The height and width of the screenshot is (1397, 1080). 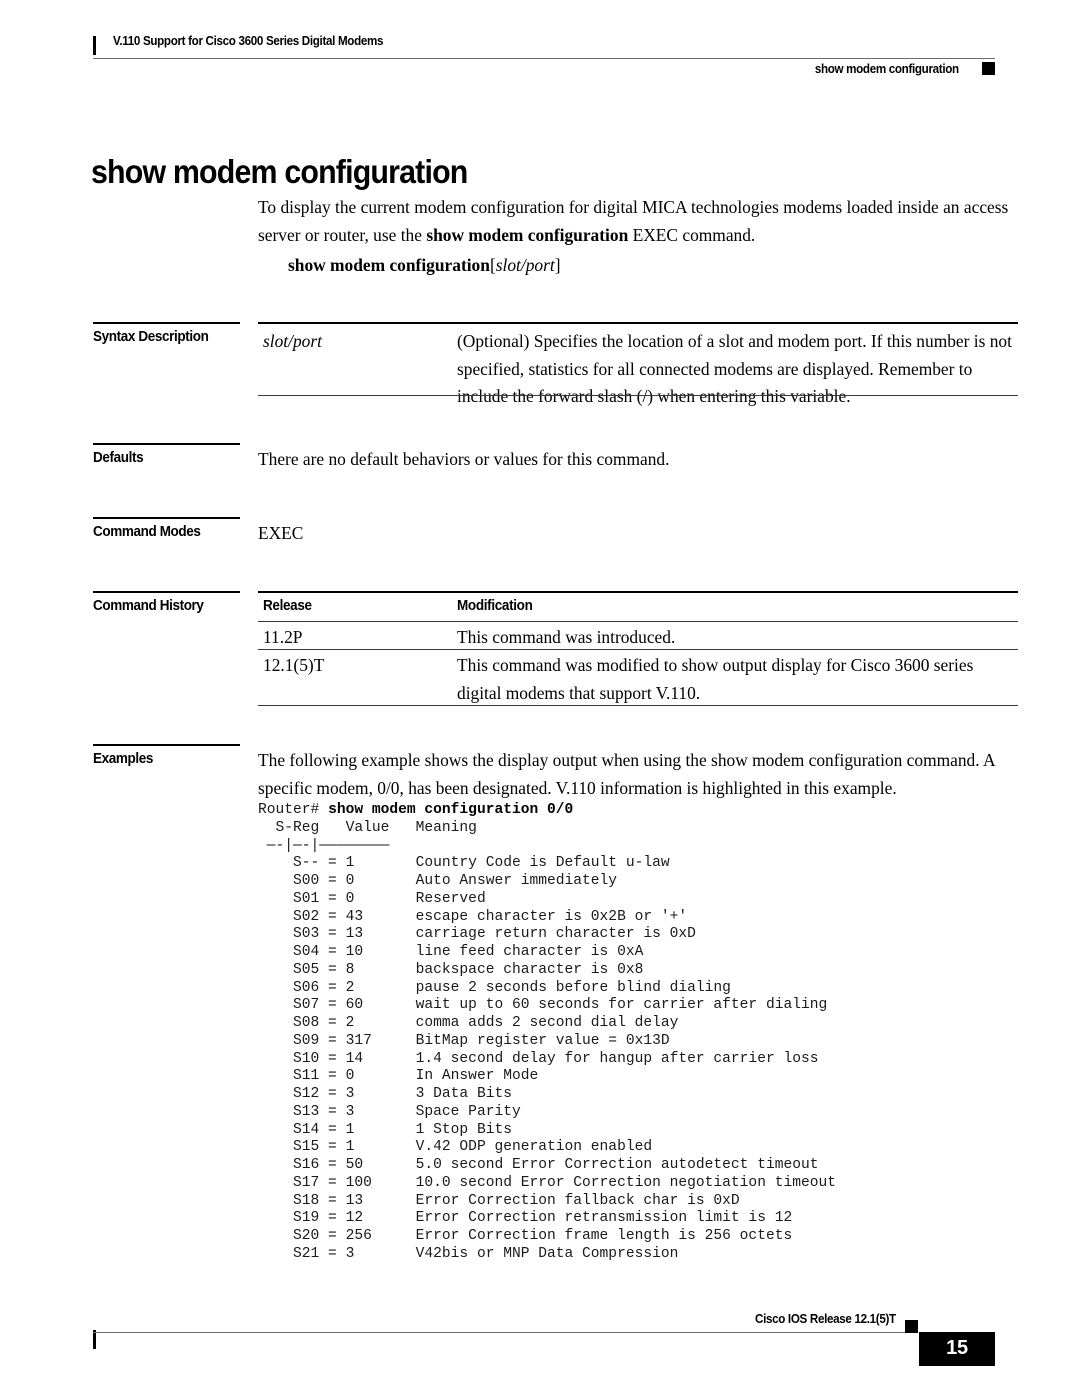 What do you see at coordinates (151, 337) in the screenshot?
I see `section-label-syntax-description: Syntax Description` at bounding box center [151, 337].